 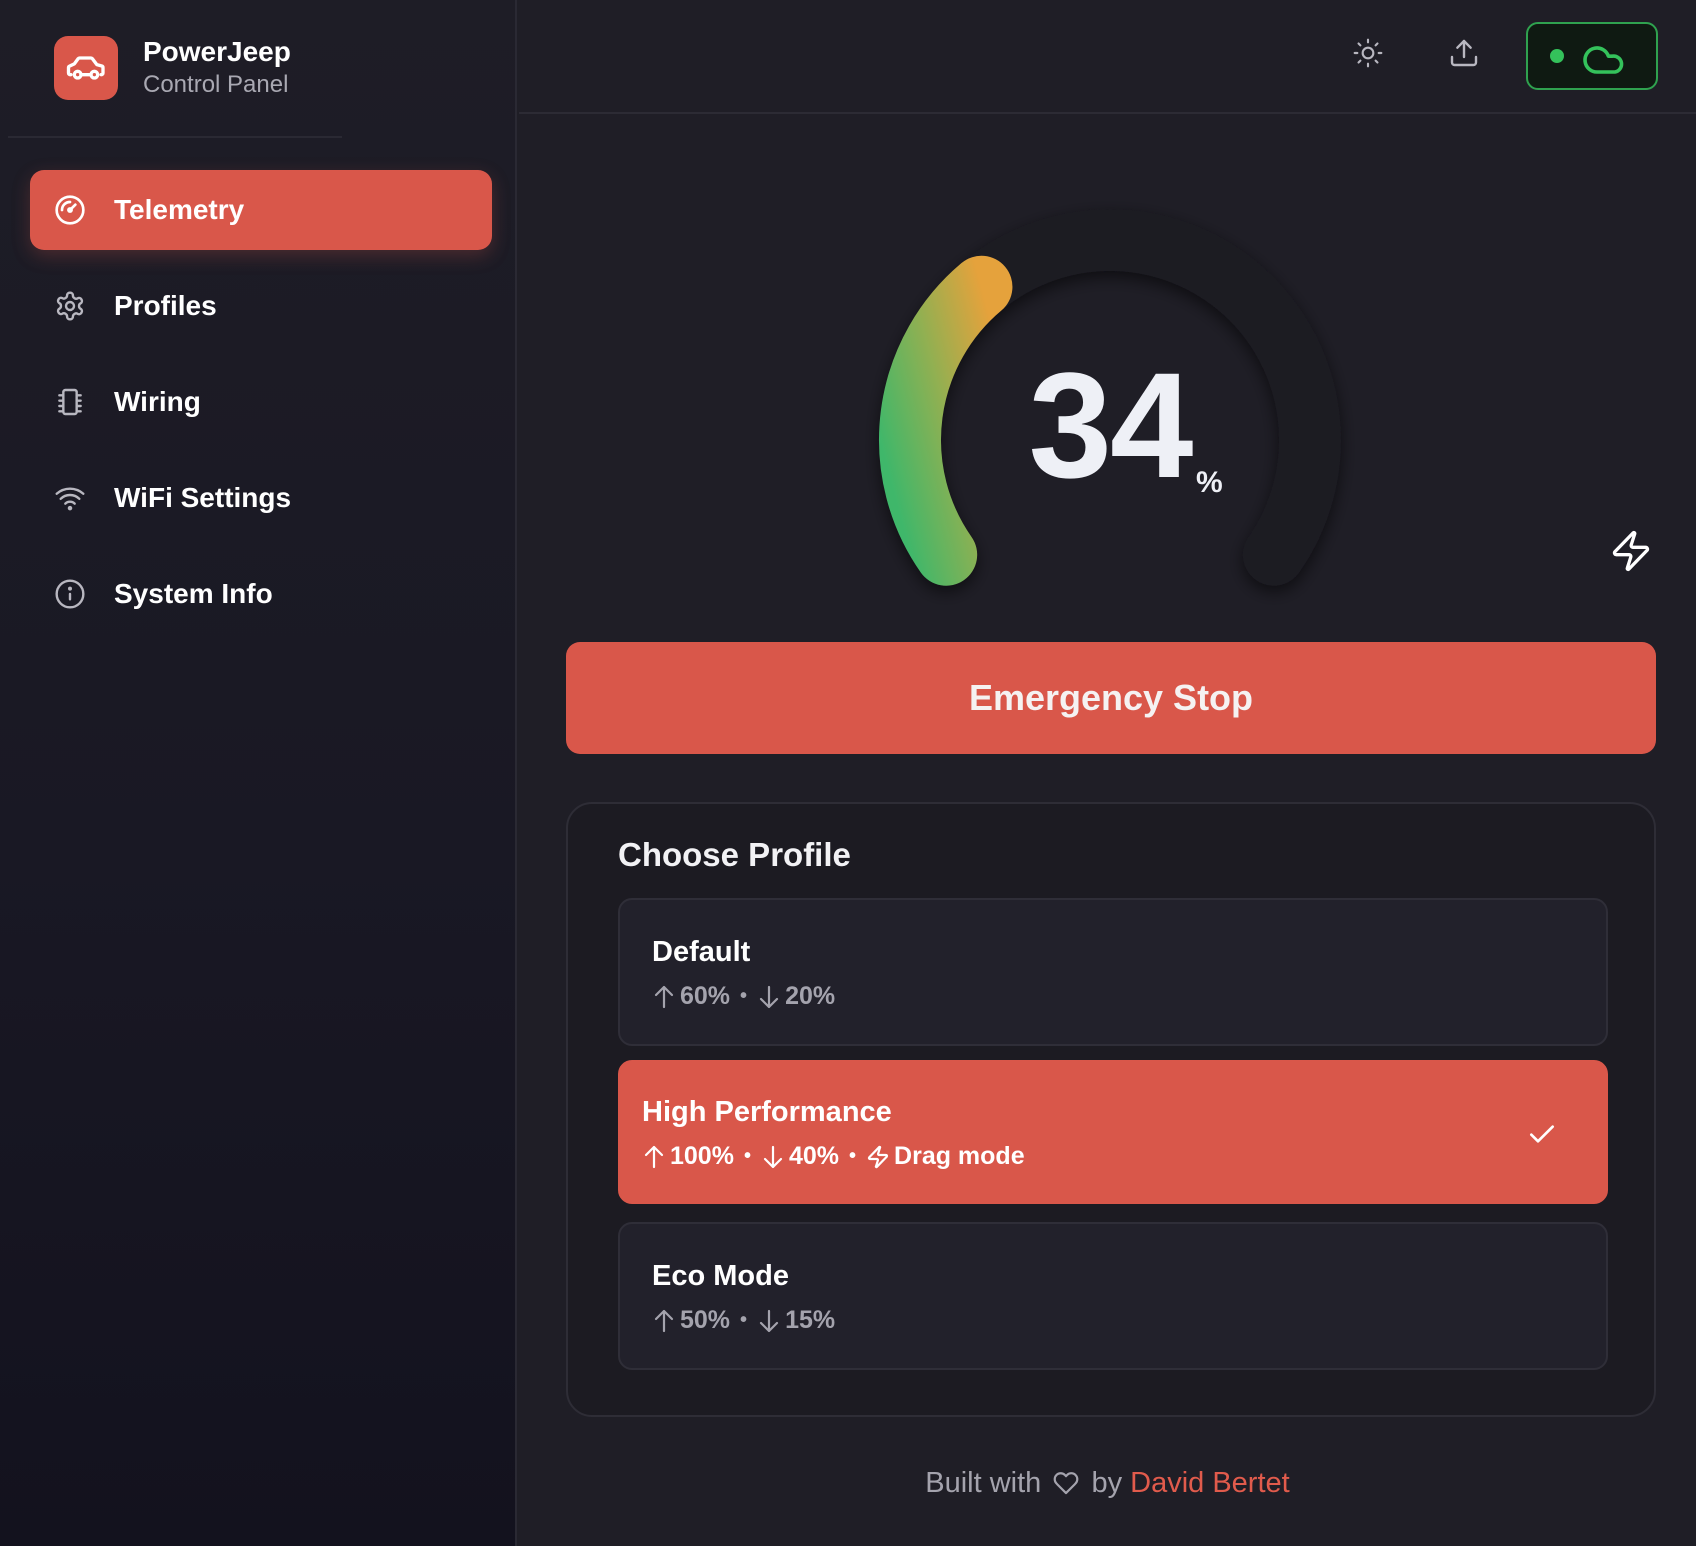 What do you see at coordinates (1111, 425) in the screenshot?
I see `gauge-value: 34` at bounding box center [1111, 425].